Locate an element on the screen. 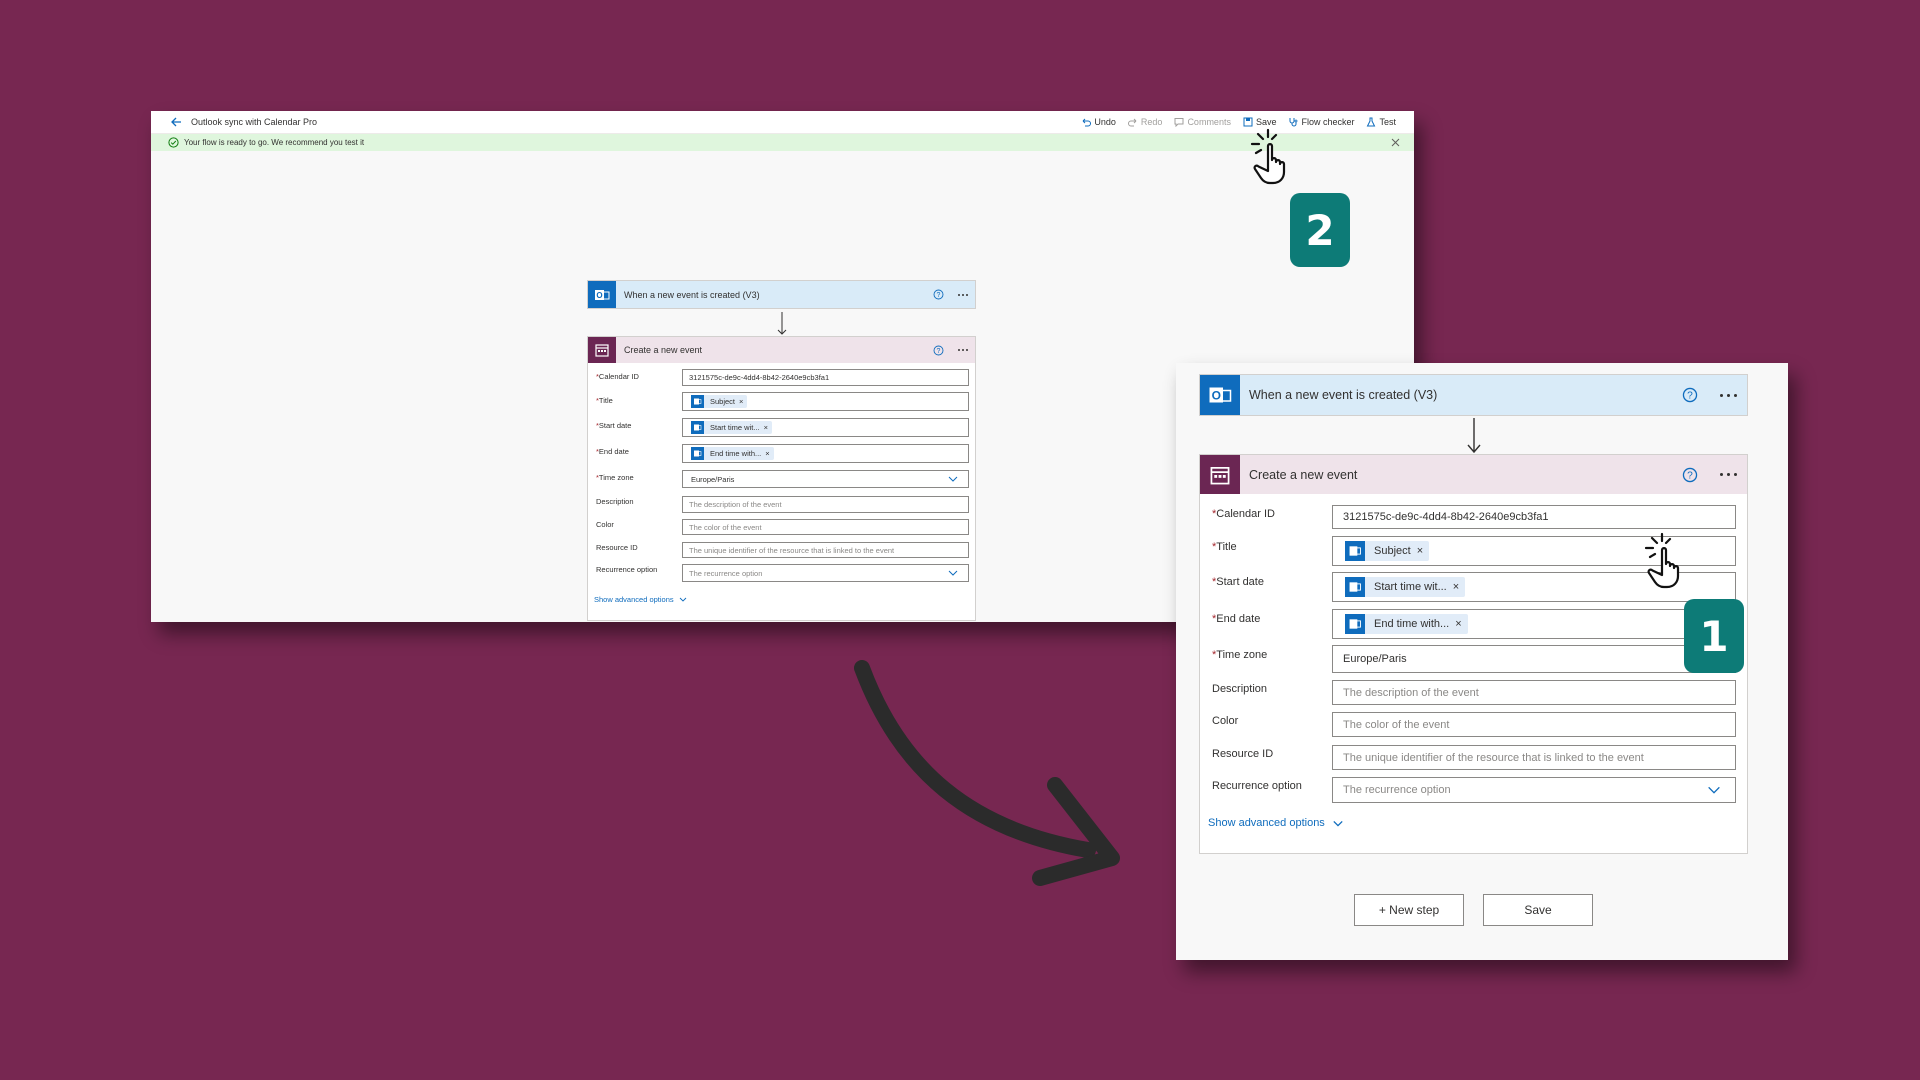 This screenshot has width=1920, height=1080. redo-icon is located at coordinates (1132, 122).